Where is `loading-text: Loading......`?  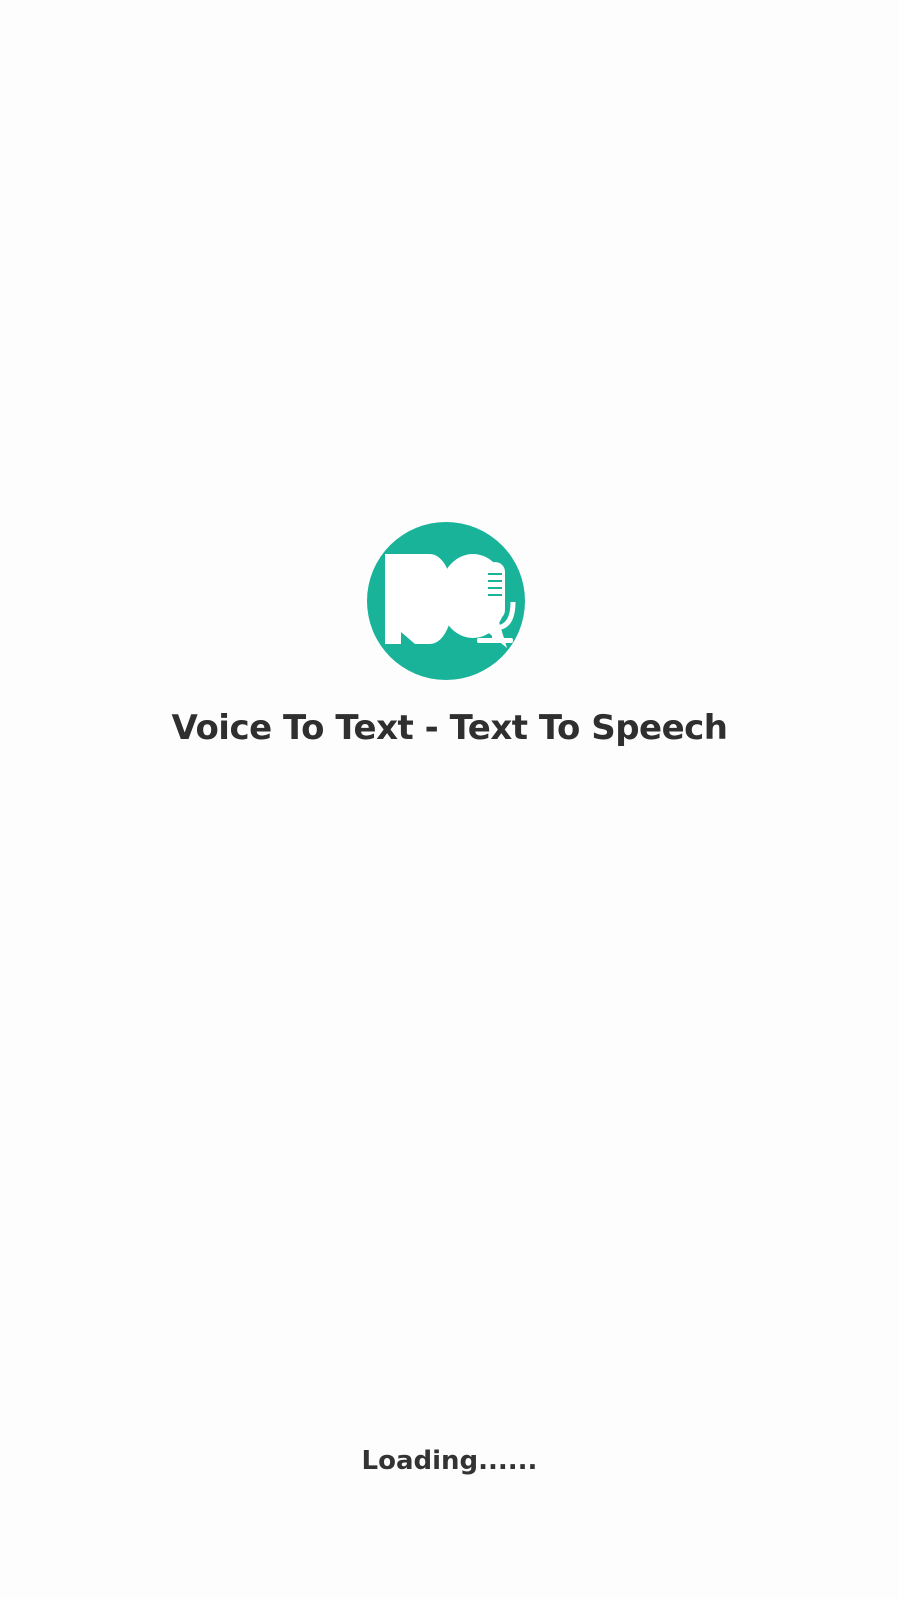 loading-text: Loading...... is located at coordinates (449, 1461).